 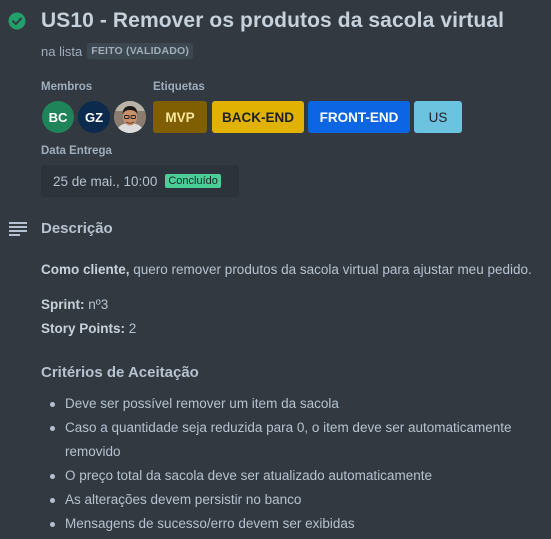 I want to click on story-points-line: Story Points: 2, so click(x=88, y=328).